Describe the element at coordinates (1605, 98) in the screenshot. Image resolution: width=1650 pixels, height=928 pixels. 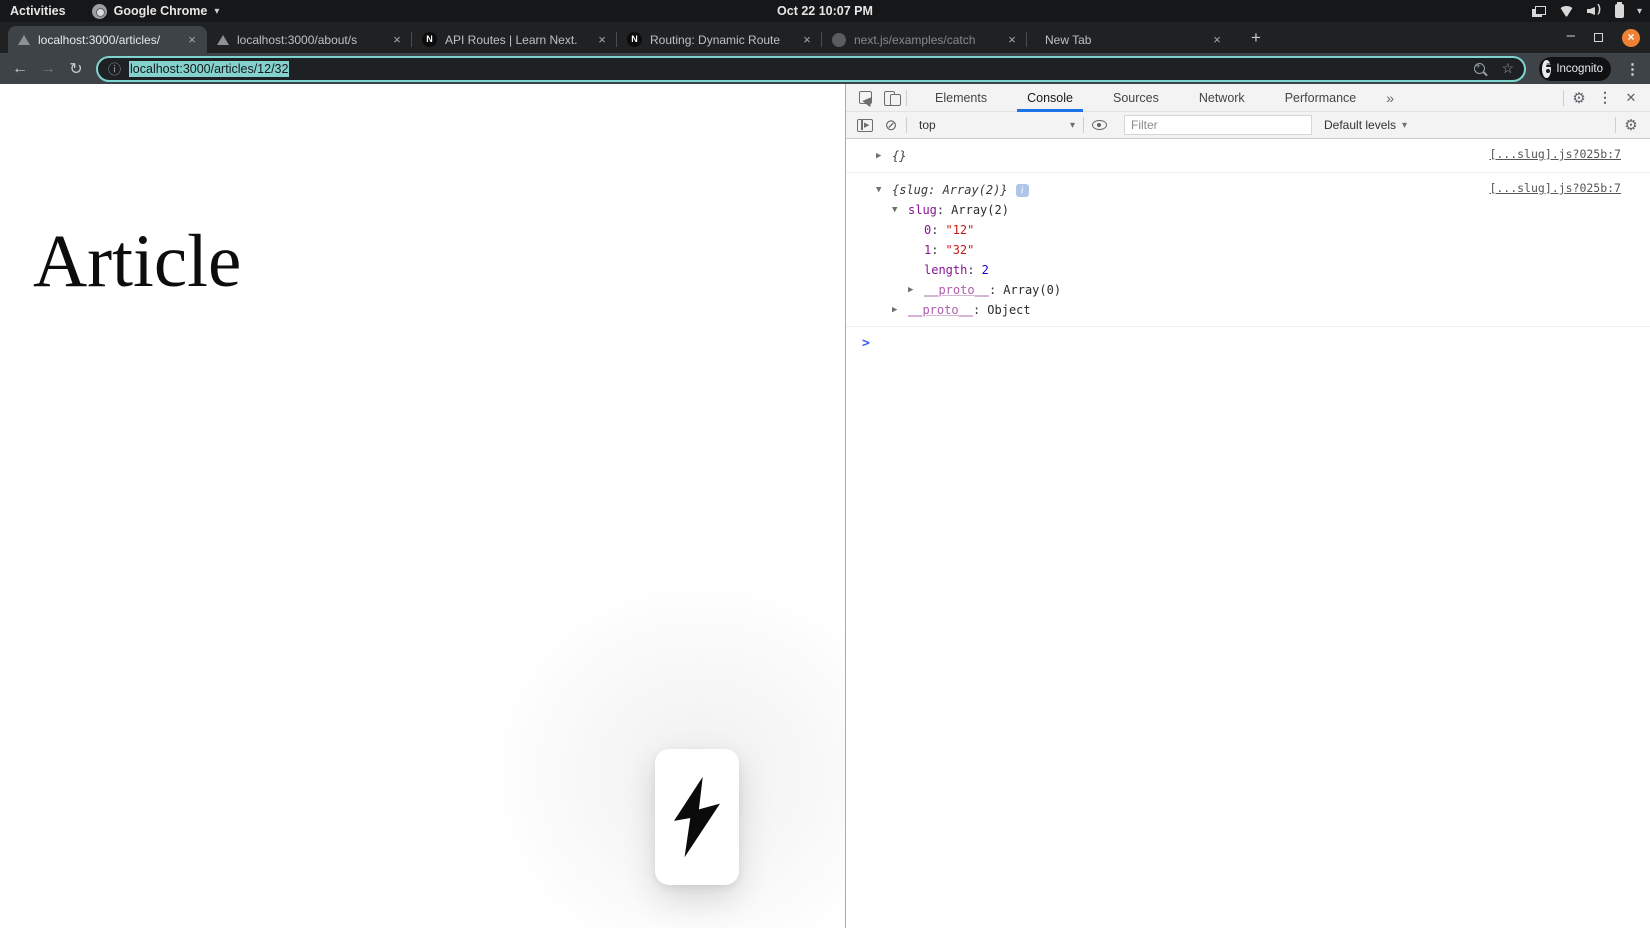
I see `devtools-menu-button: ⋮` at that location.